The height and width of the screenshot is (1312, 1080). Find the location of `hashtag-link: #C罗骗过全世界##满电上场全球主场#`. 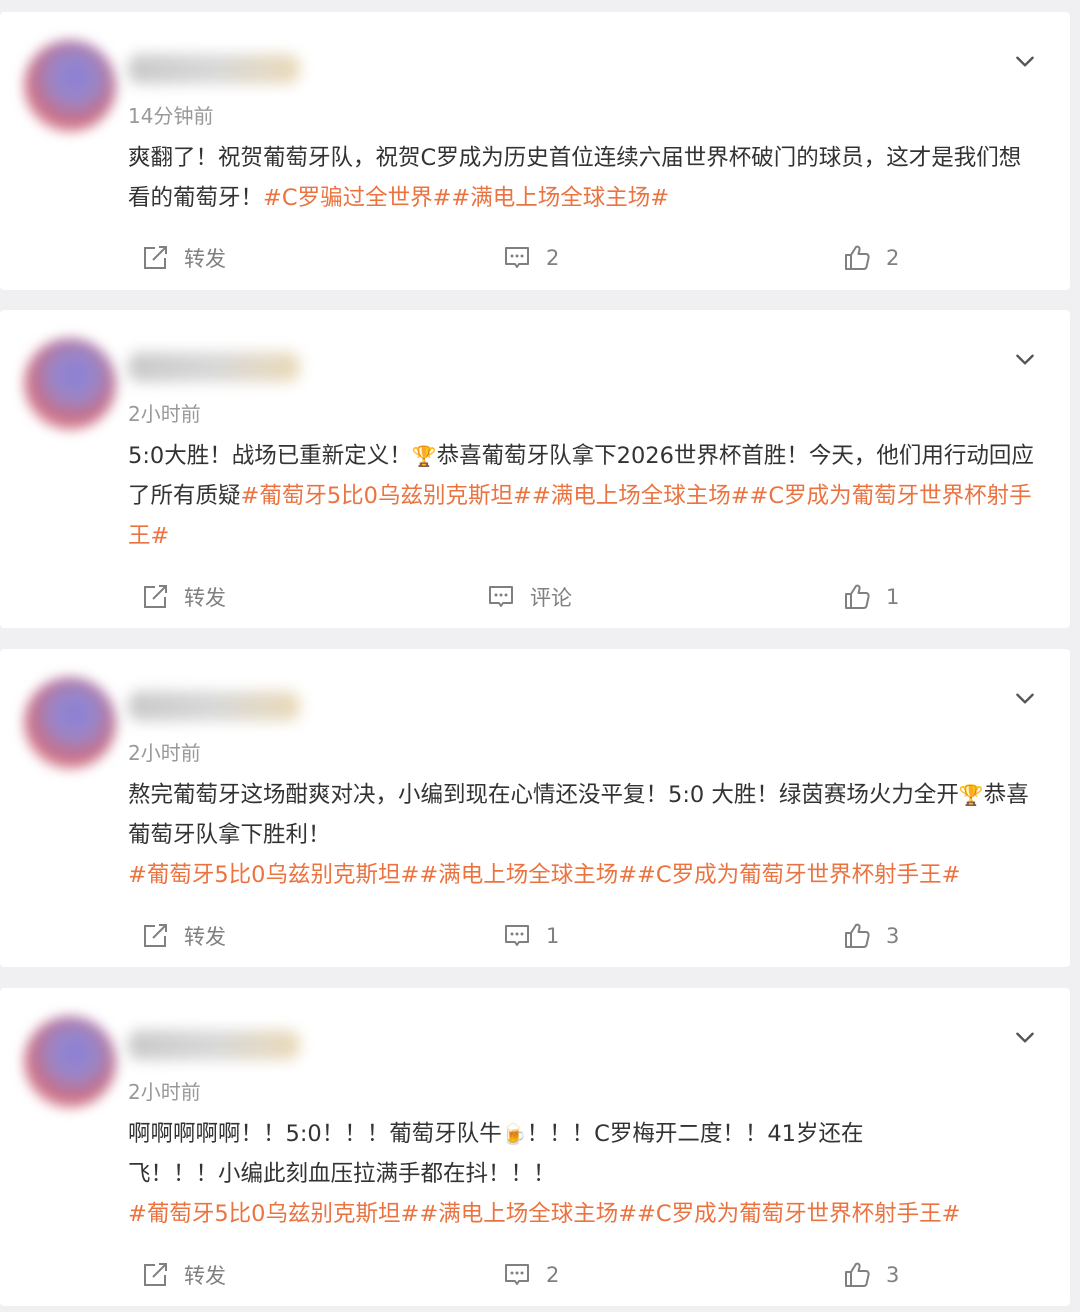

hashtag-link: #C罗骗过全世界##满电上场全球主场# is located at coordinates (466, 198).